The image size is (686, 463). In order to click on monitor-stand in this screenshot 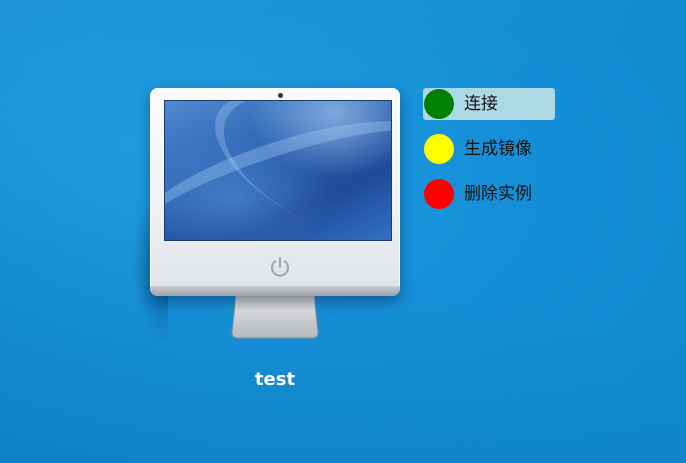, I will do `click(275, 317)`.